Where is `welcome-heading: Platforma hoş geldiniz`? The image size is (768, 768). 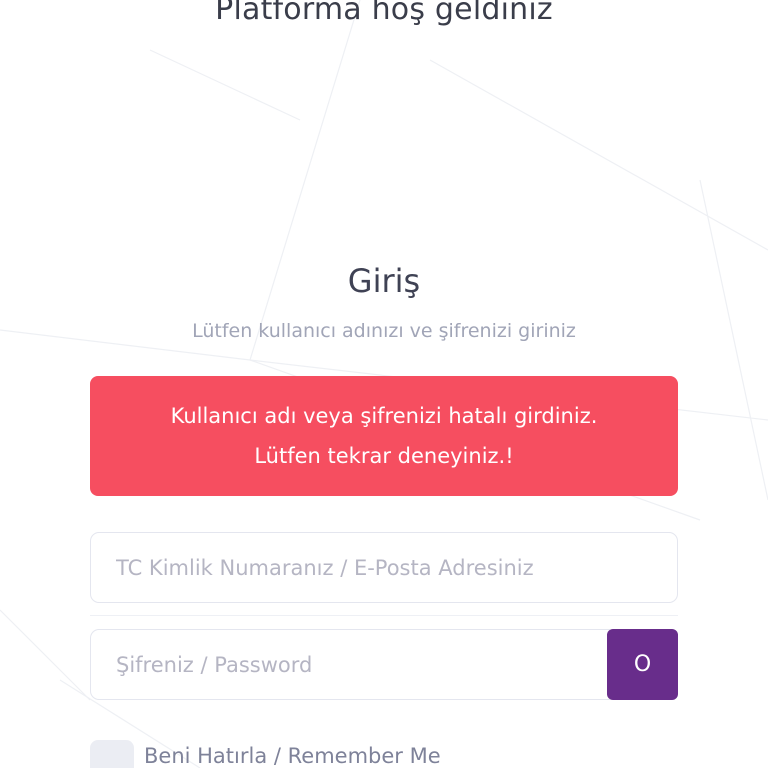 welcome-heading: Platforma hoş geldiniz is located at coordinates (384, 13).